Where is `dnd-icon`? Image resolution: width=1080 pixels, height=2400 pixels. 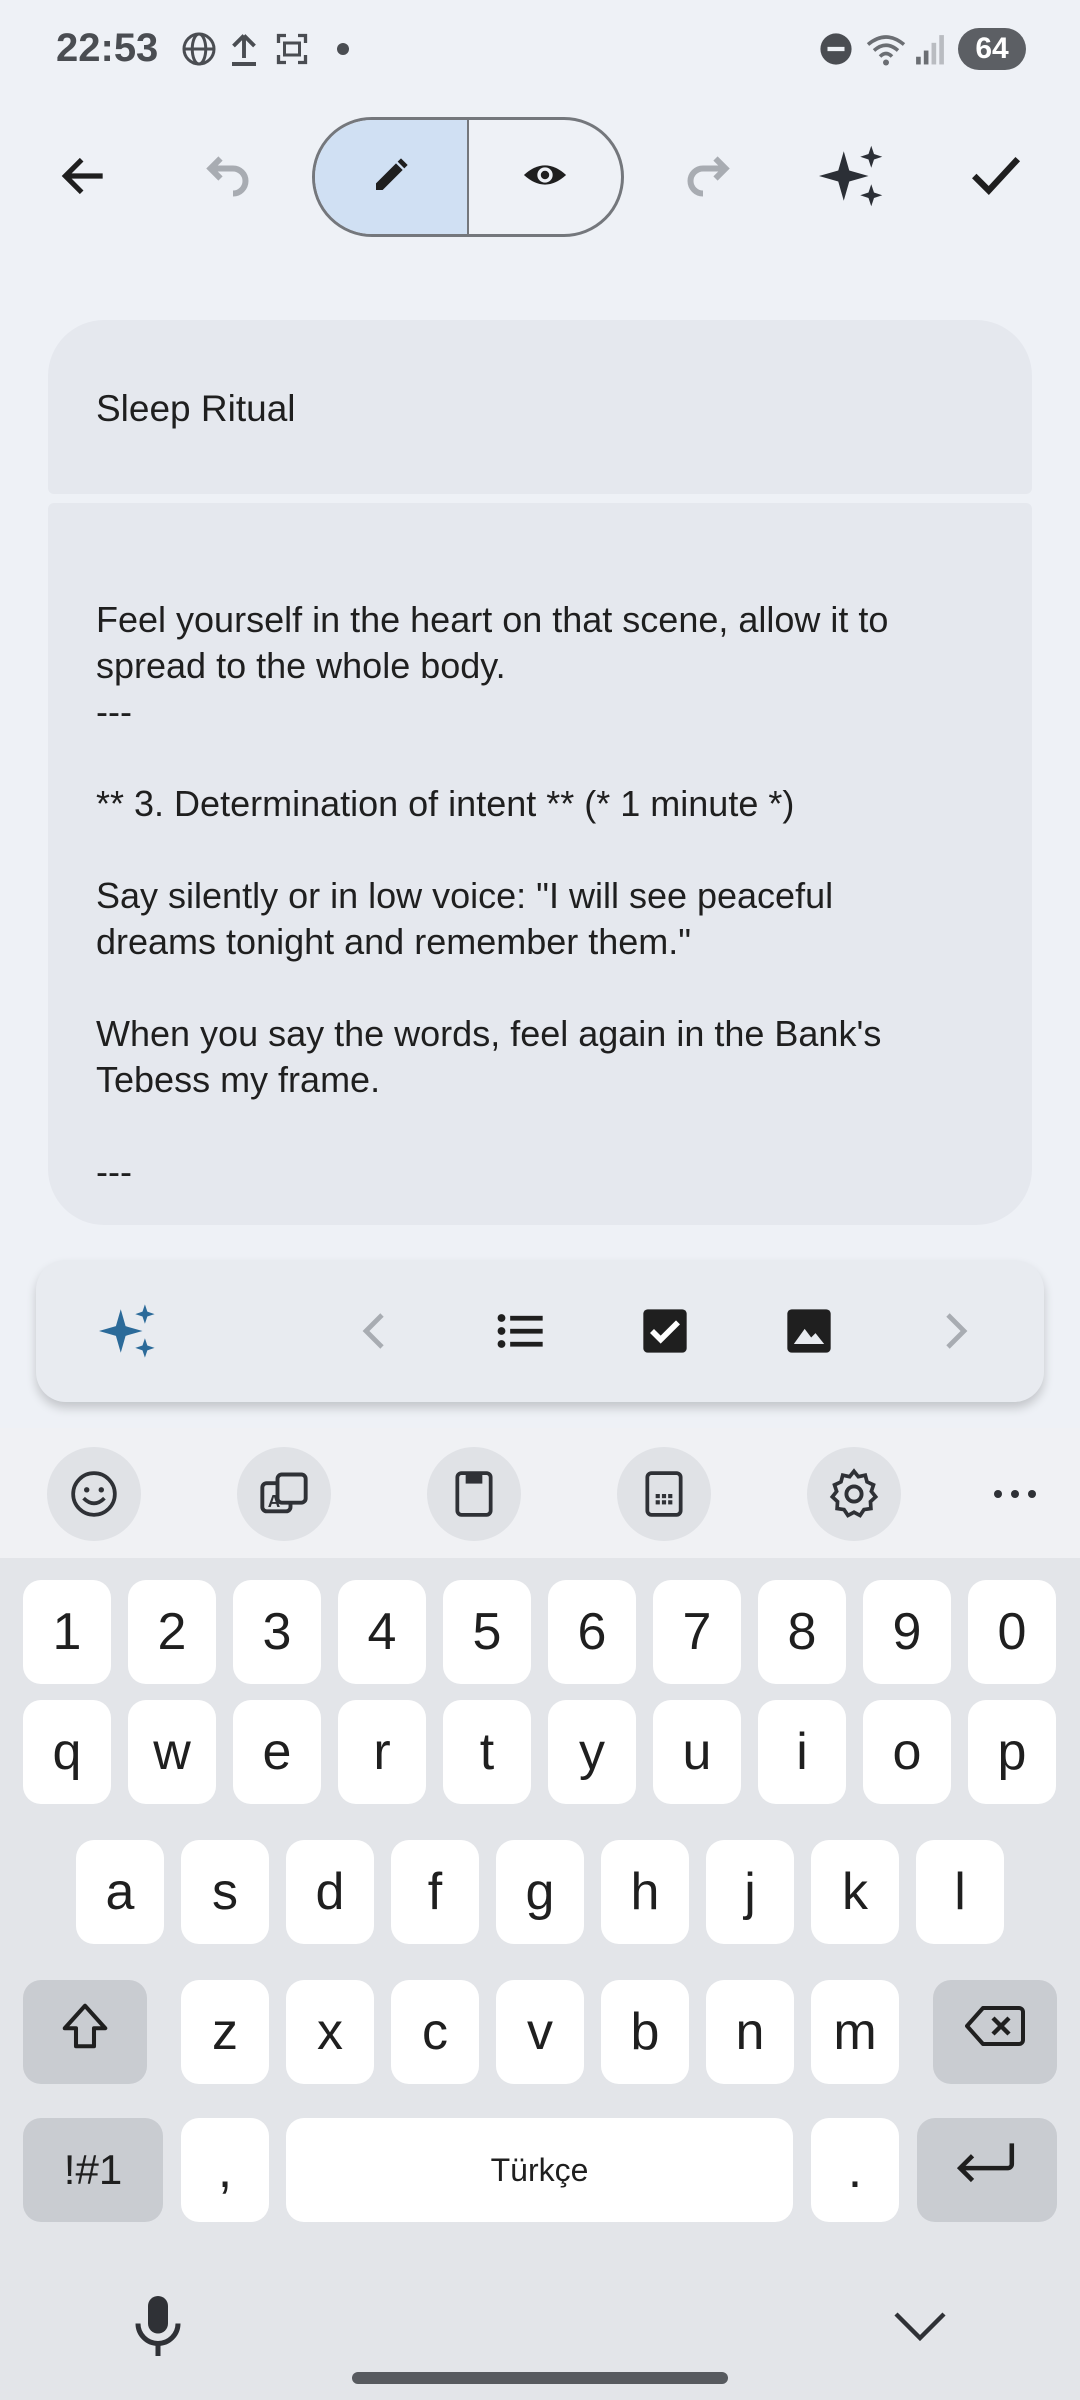 dnd-icon is located at coordinates (836, 49).